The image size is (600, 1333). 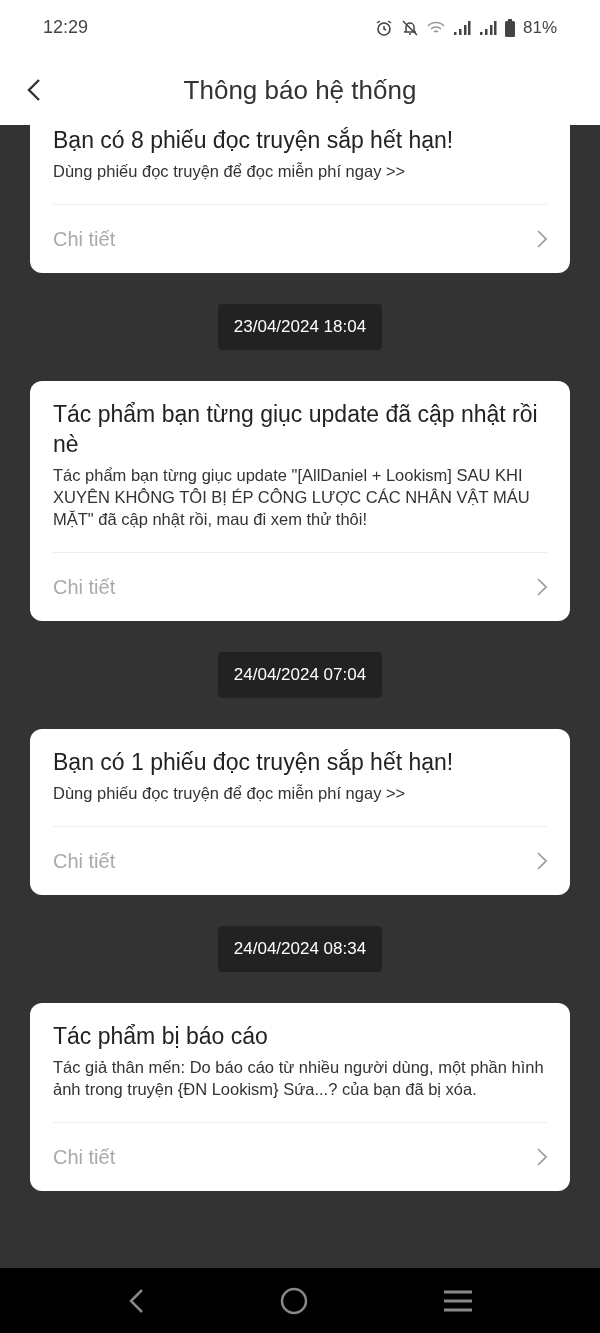 What do you see at coordinates (300, 949) in the screenshot?
I see `date-label: 24/04/2024 08:34` at bounding box center [300, 949].